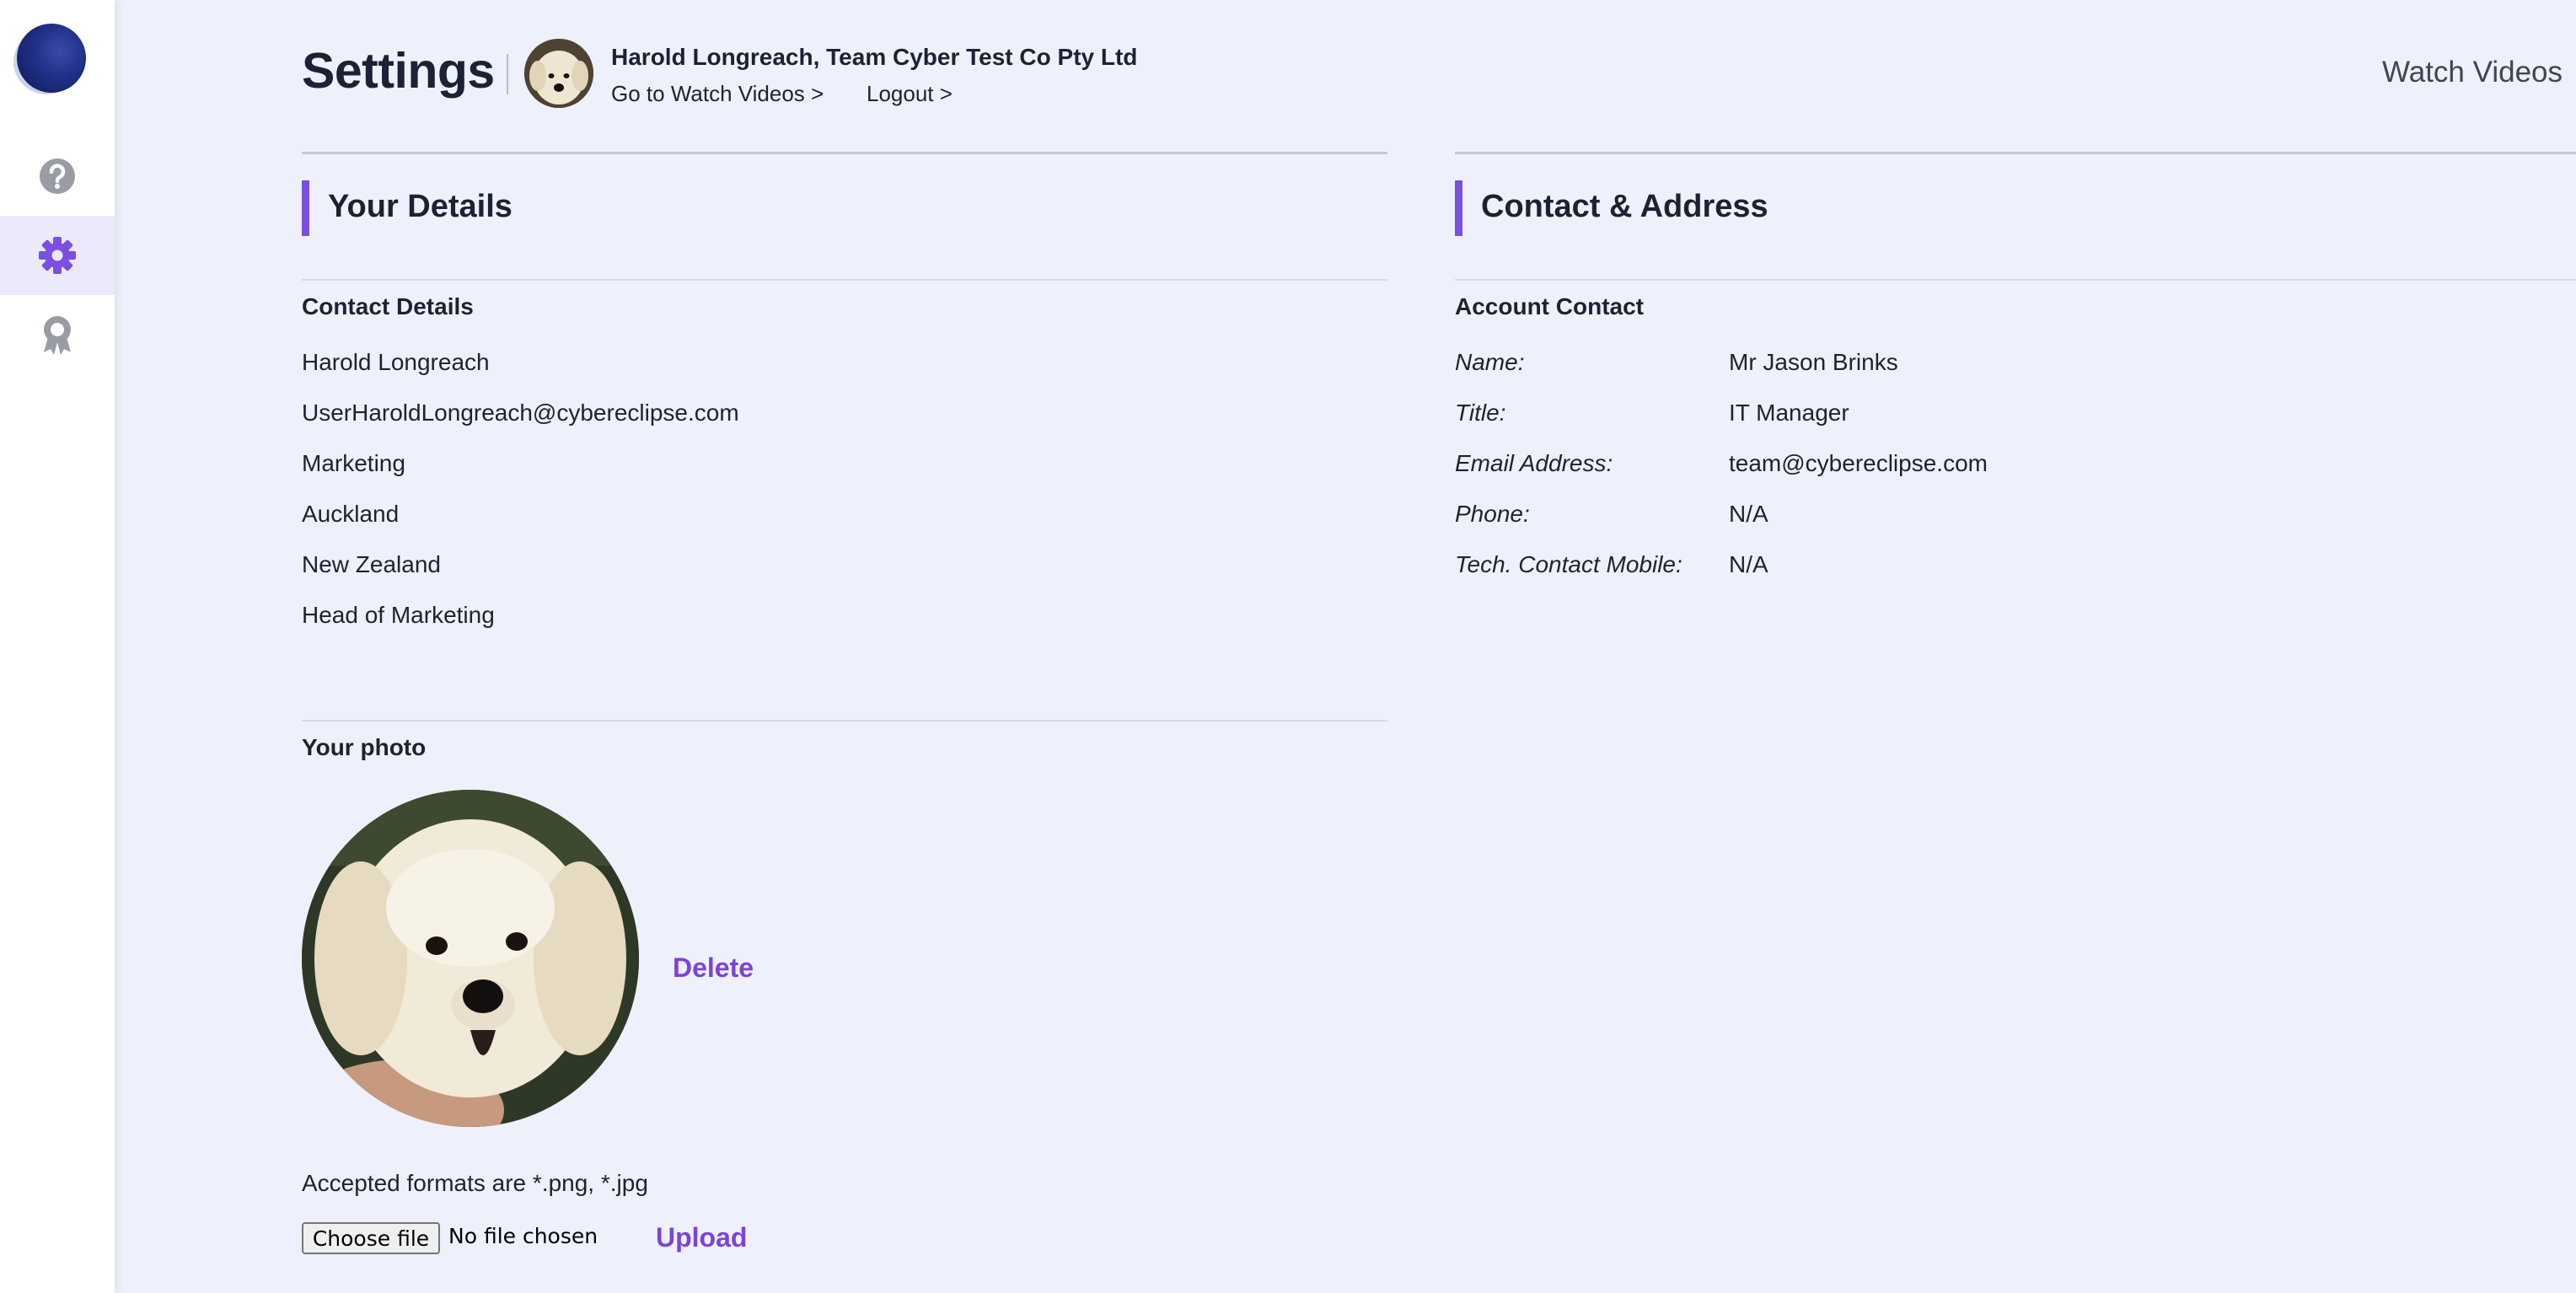 The width and height of the screenshot is (2576, 1293). I want to click on award-icon, so click(57, 335).